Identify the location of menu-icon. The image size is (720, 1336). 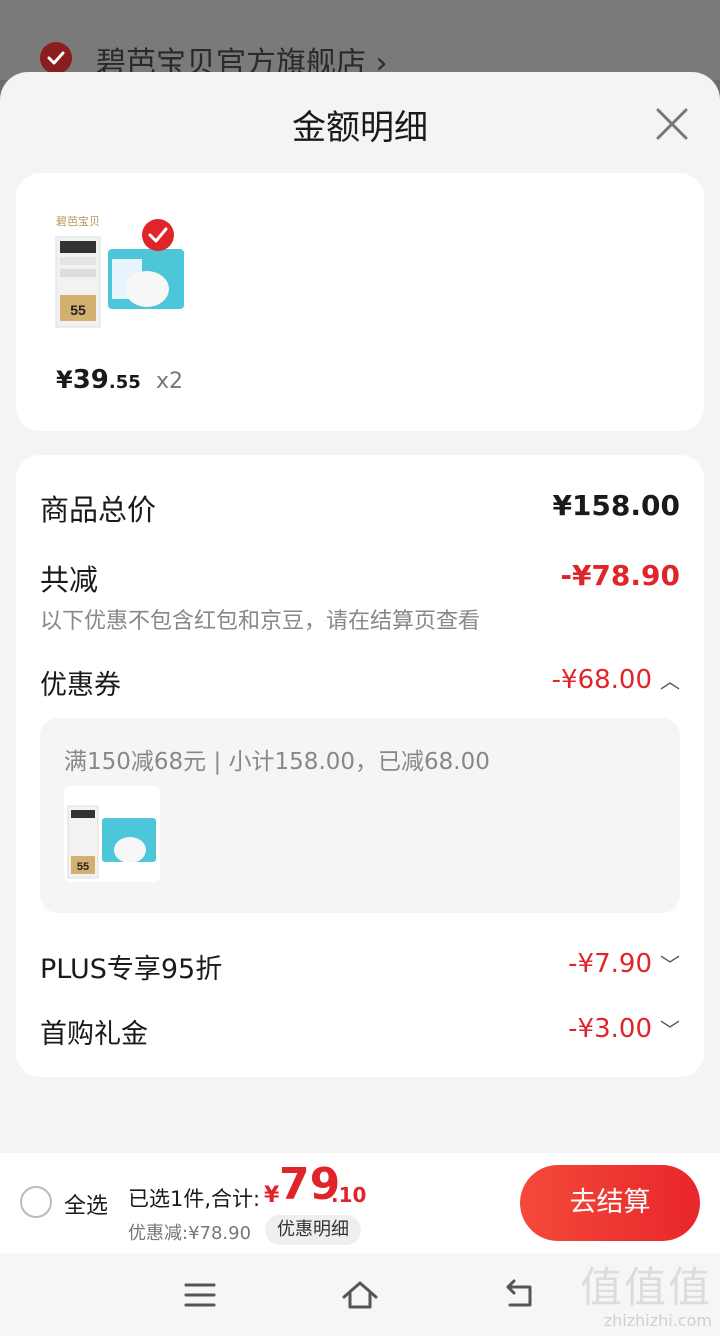
(200, 1295).